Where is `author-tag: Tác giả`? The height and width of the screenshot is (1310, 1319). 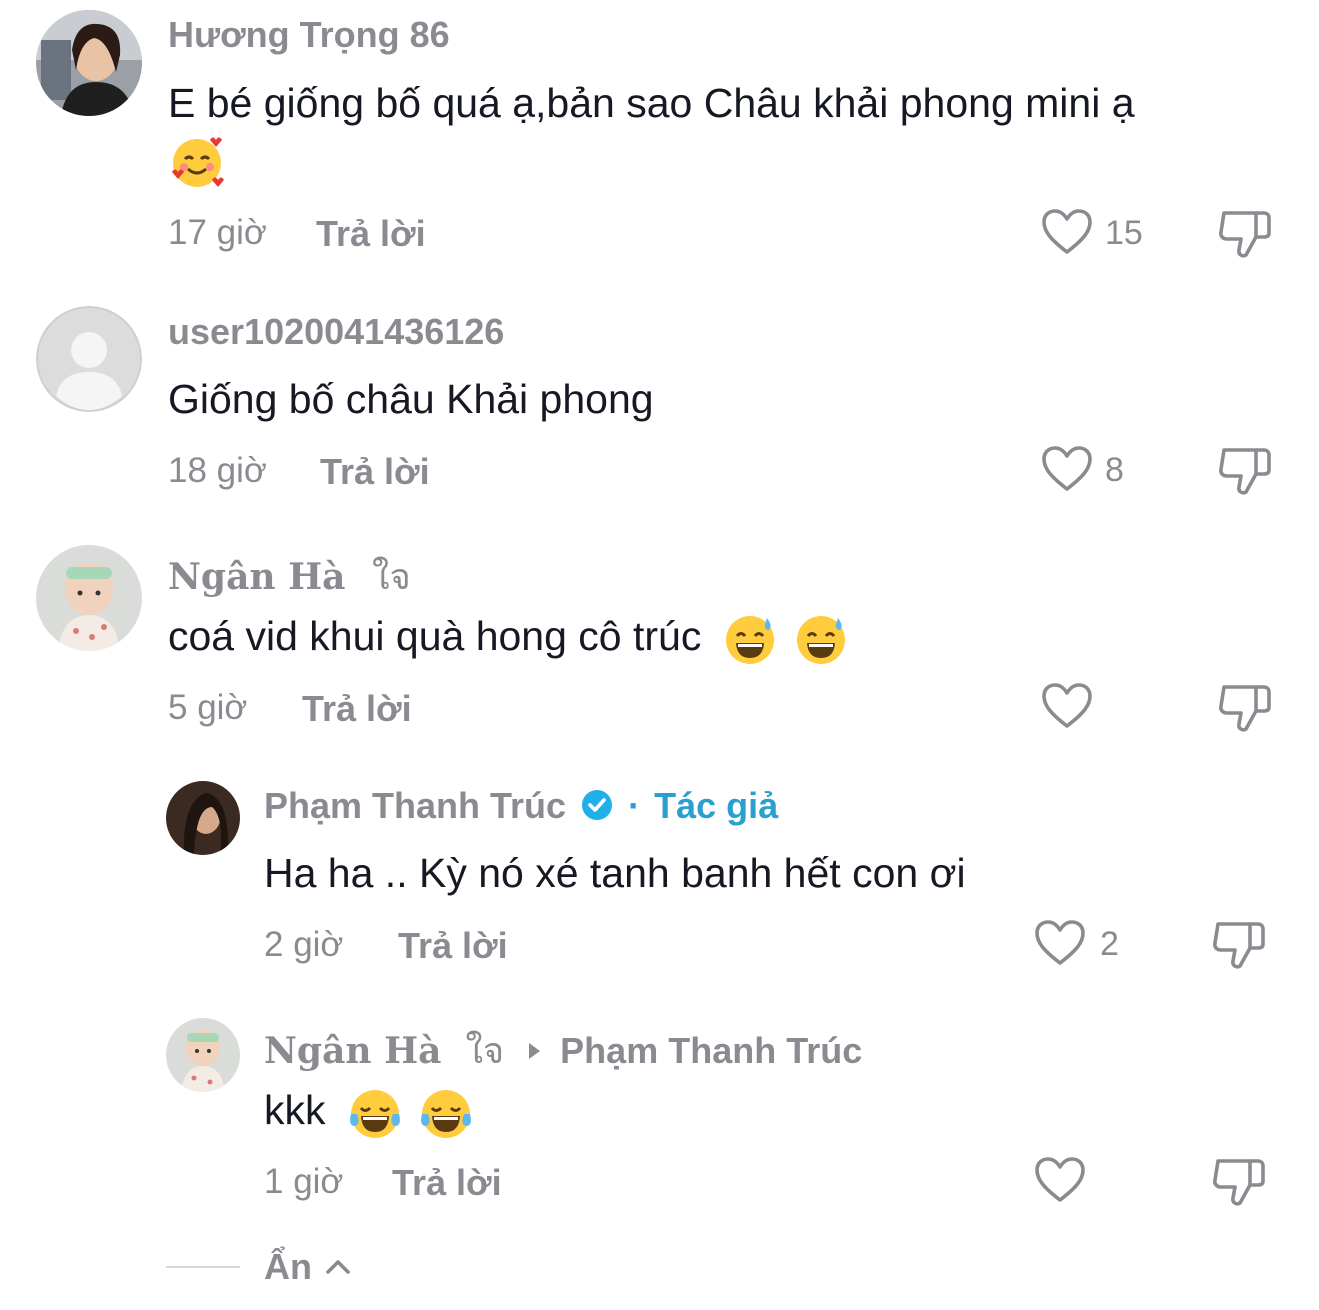
author-tag: Tác giả is located at coordinates (716, 805).